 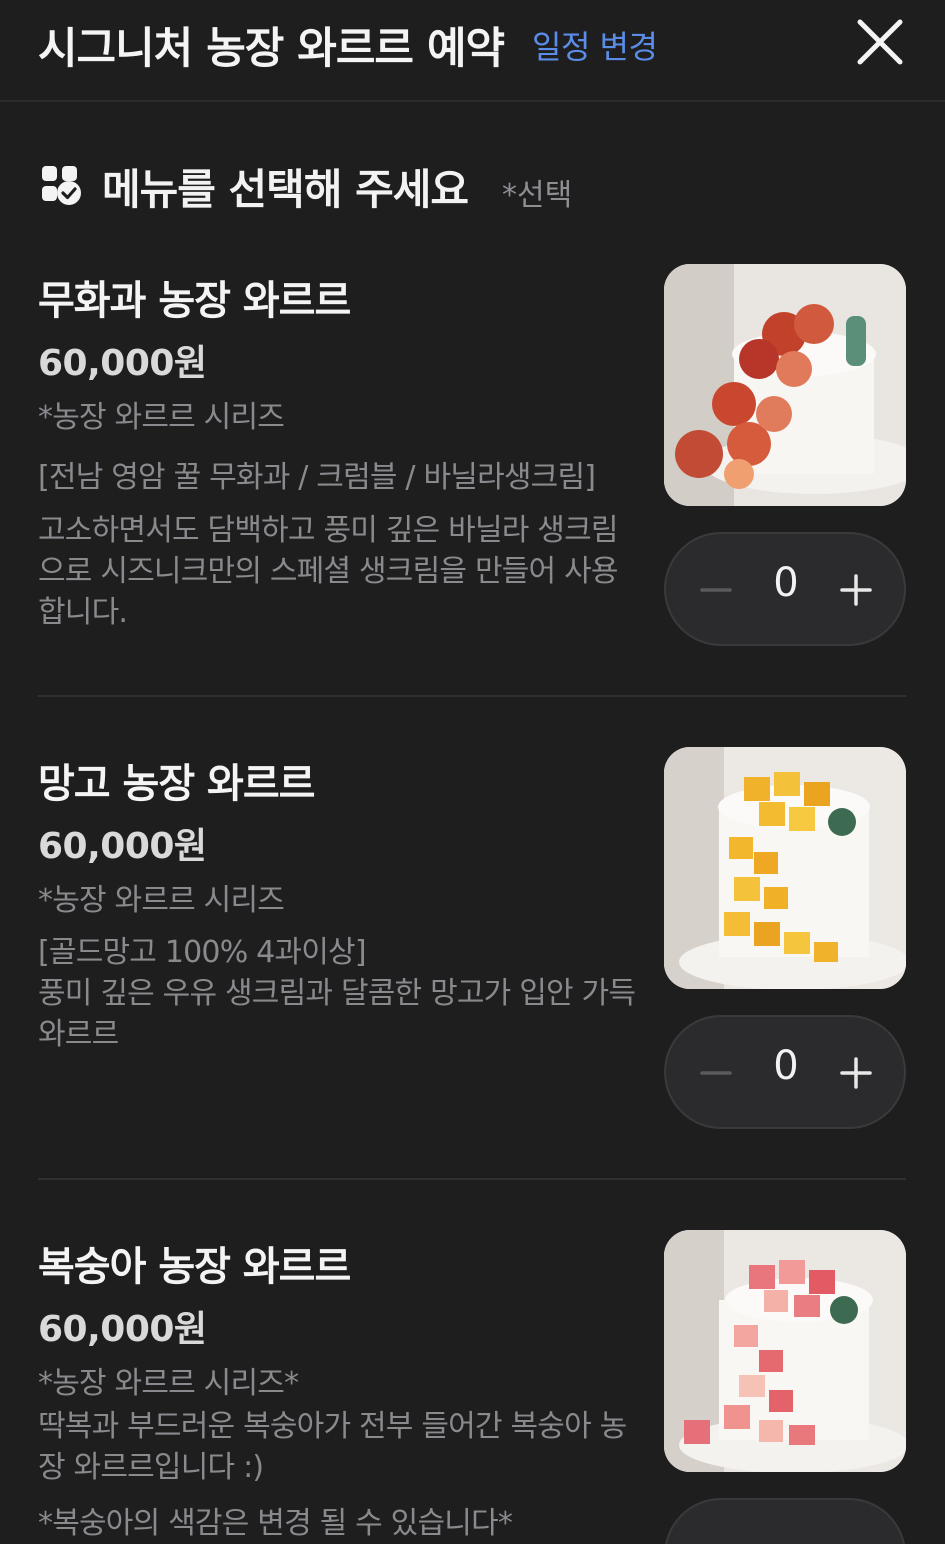 I want to click on section-title: 메뉴를 선택해 주세요, so click(x=285, y=189).